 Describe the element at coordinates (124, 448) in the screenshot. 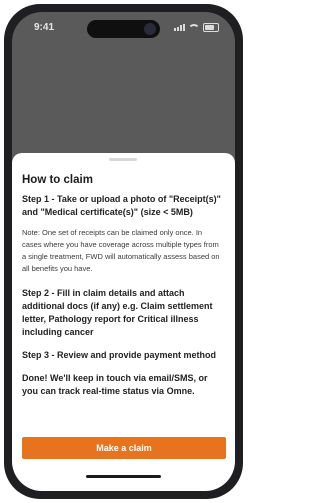

I see `make-a-claim-button: Make a claim` at that location.